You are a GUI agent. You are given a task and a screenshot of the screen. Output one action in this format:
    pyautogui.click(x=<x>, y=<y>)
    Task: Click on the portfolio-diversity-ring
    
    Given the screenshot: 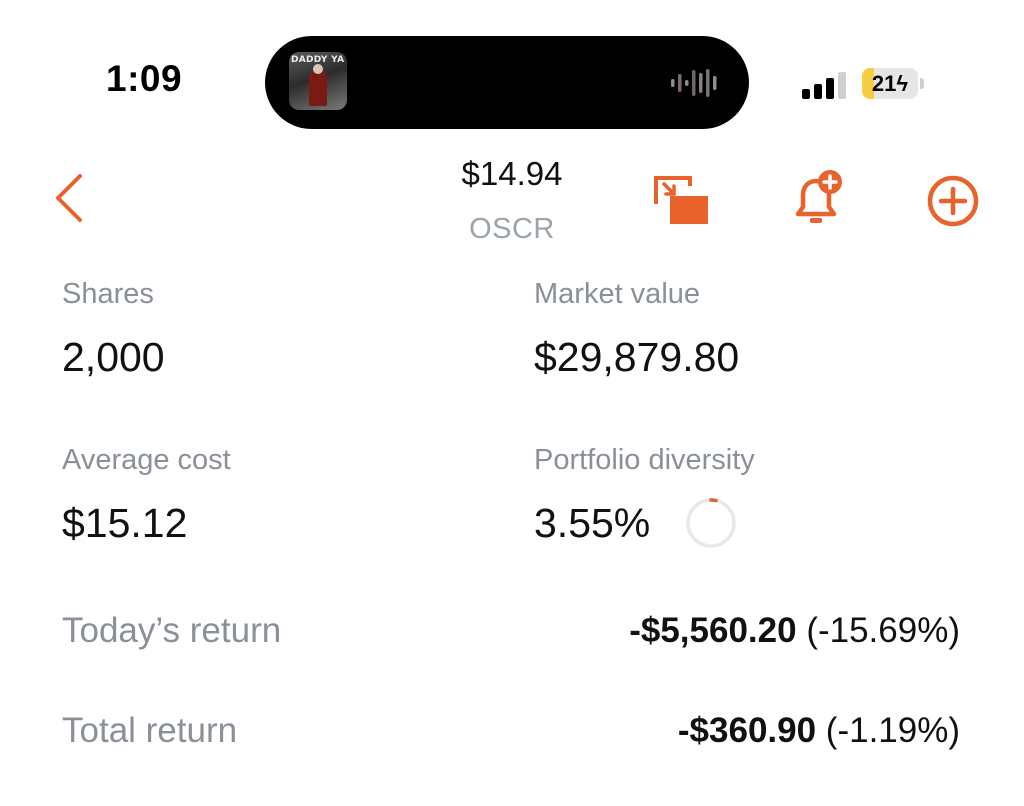 What is the action you would take?
    pyautogui.click(x=711, y=523)
    